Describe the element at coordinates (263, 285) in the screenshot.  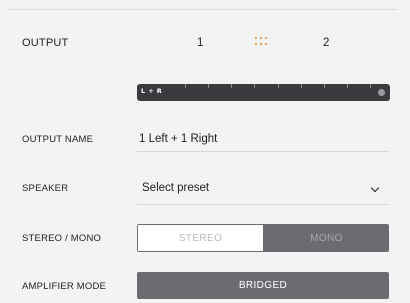
I see `amplifier-mode-button: BRIDGED` at that location.